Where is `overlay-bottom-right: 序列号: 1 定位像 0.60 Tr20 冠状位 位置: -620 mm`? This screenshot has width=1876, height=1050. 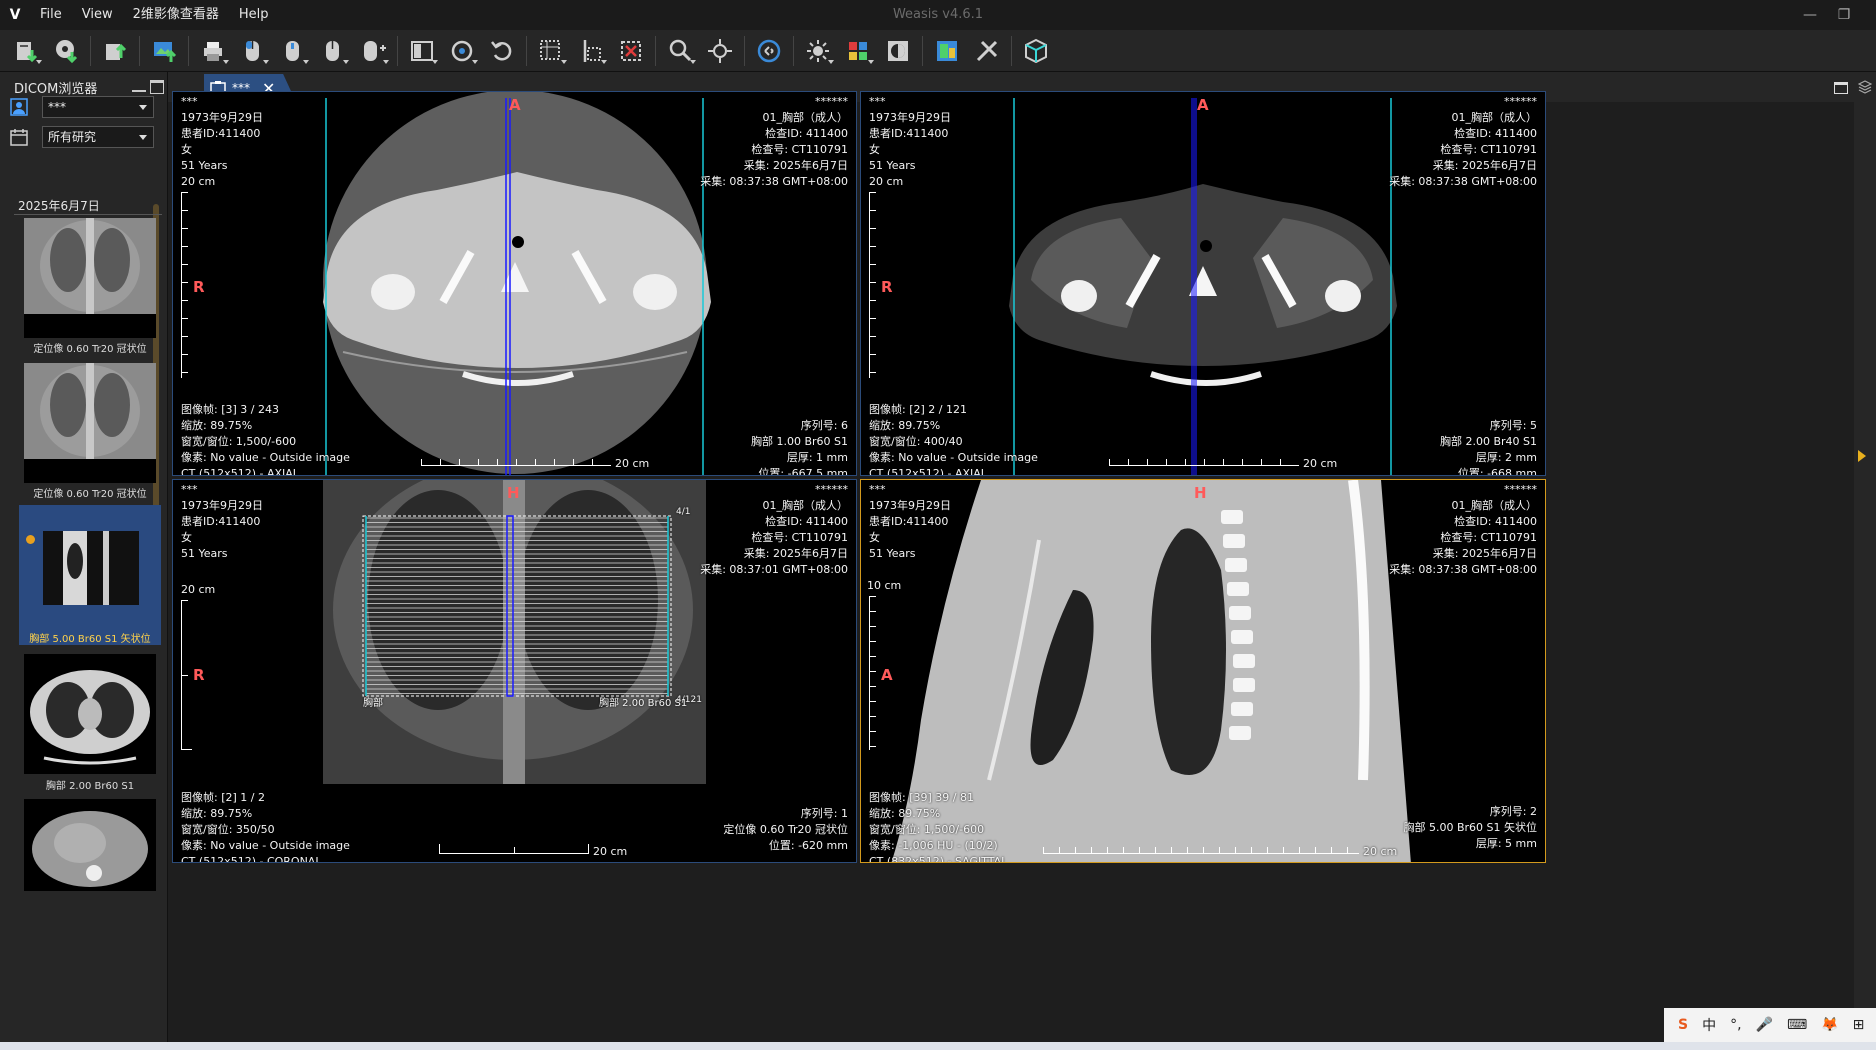
overlay-bottom-right: 序列号: 1 定位像 0.60 Tr20 冠状位 位置: -620 mm is located at coordinates (785, 830).